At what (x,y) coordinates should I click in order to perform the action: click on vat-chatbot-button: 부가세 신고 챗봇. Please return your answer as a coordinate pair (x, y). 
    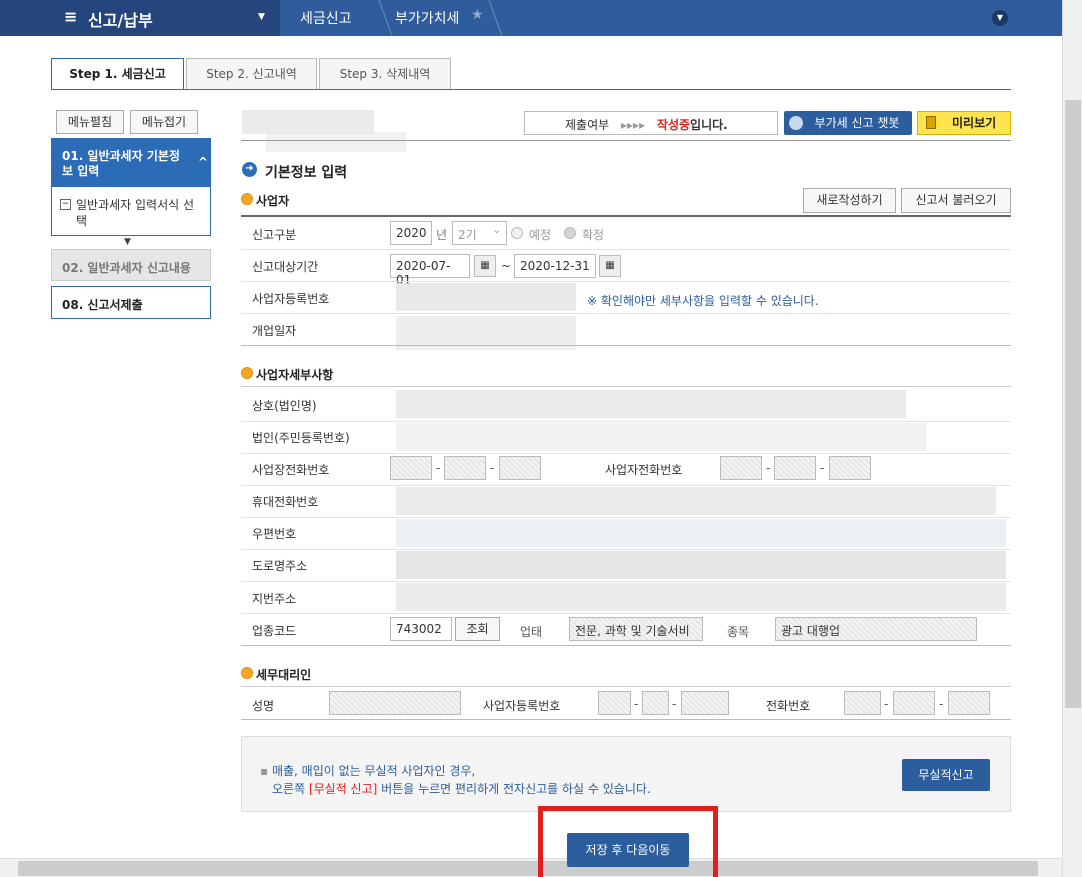
    Looking at the image, I should click on (848, 123).